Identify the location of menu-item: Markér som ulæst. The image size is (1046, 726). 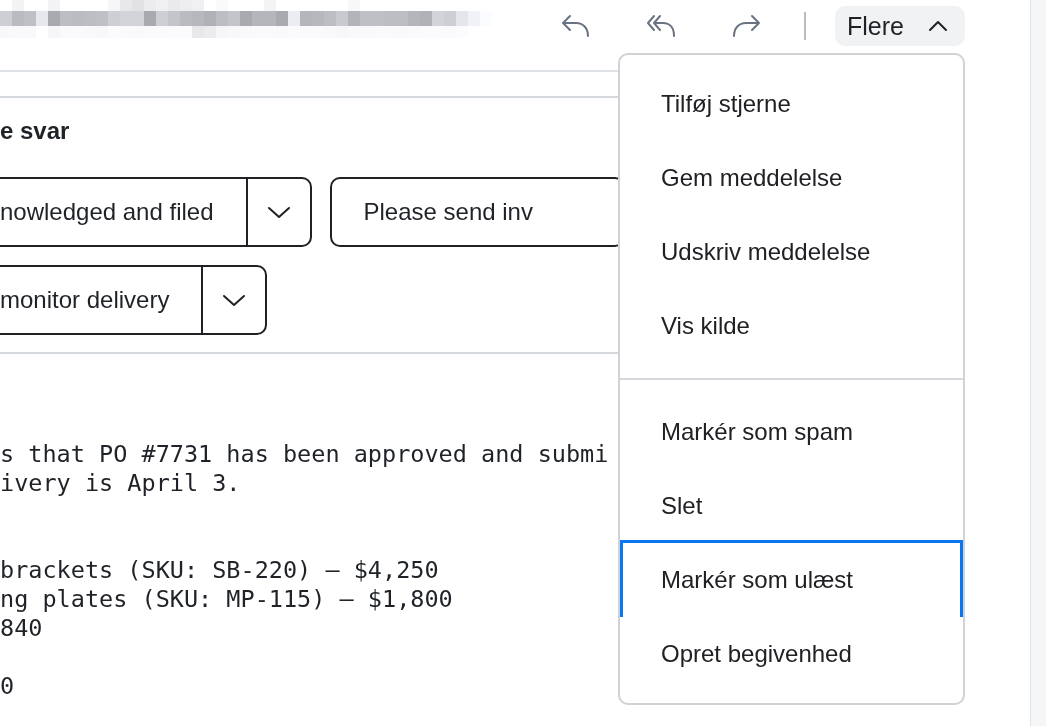
(791, 580).